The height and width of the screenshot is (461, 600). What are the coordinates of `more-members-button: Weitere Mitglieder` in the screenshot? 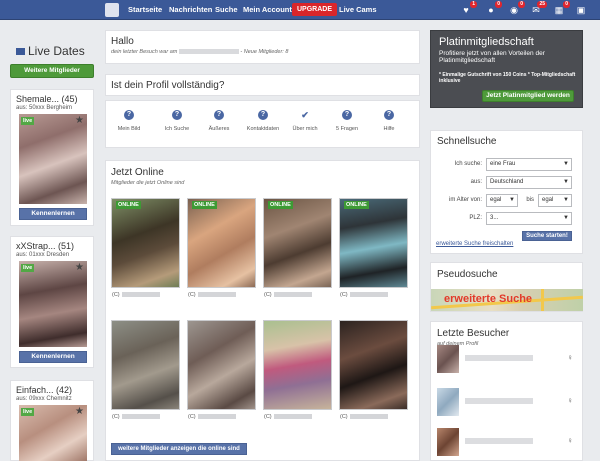 It's located at (52, 71).